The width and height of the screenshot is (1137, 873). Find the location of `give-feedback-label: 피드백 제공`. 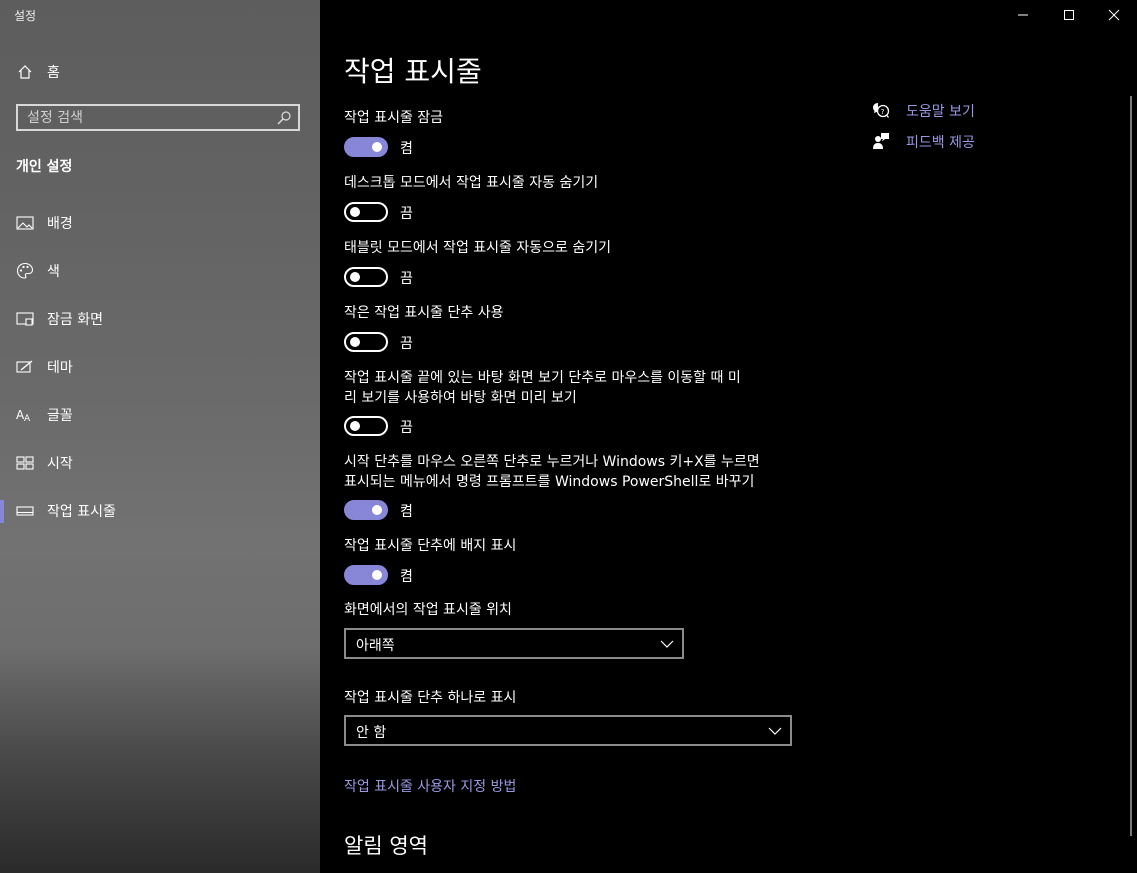

give-feedback-label: 피드백 제공 is located at coordinates (940, 143).